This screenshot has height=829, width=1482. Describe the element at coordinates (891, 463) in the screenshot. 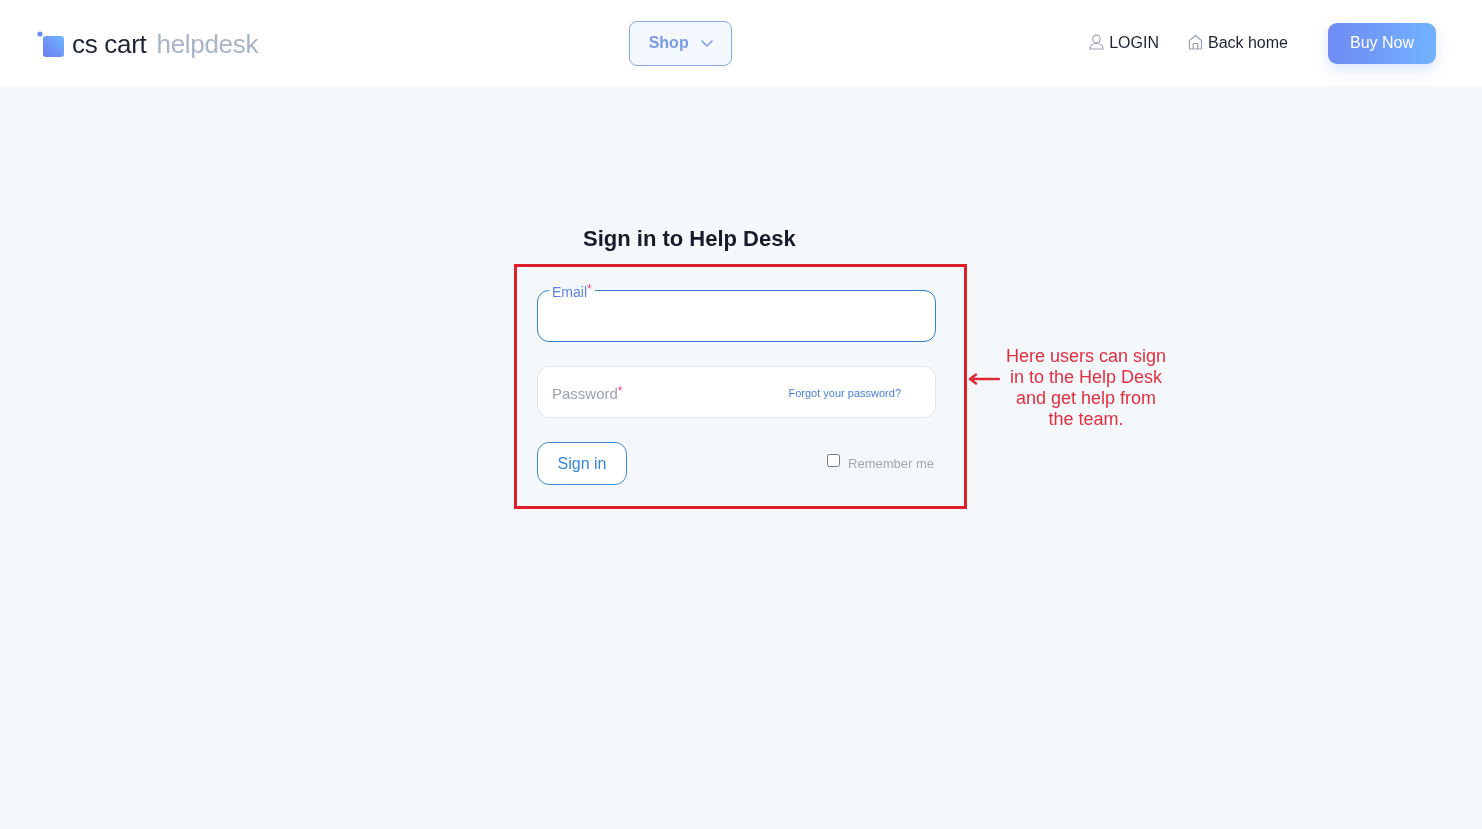

I see `remember-label: Remember me` at that location.